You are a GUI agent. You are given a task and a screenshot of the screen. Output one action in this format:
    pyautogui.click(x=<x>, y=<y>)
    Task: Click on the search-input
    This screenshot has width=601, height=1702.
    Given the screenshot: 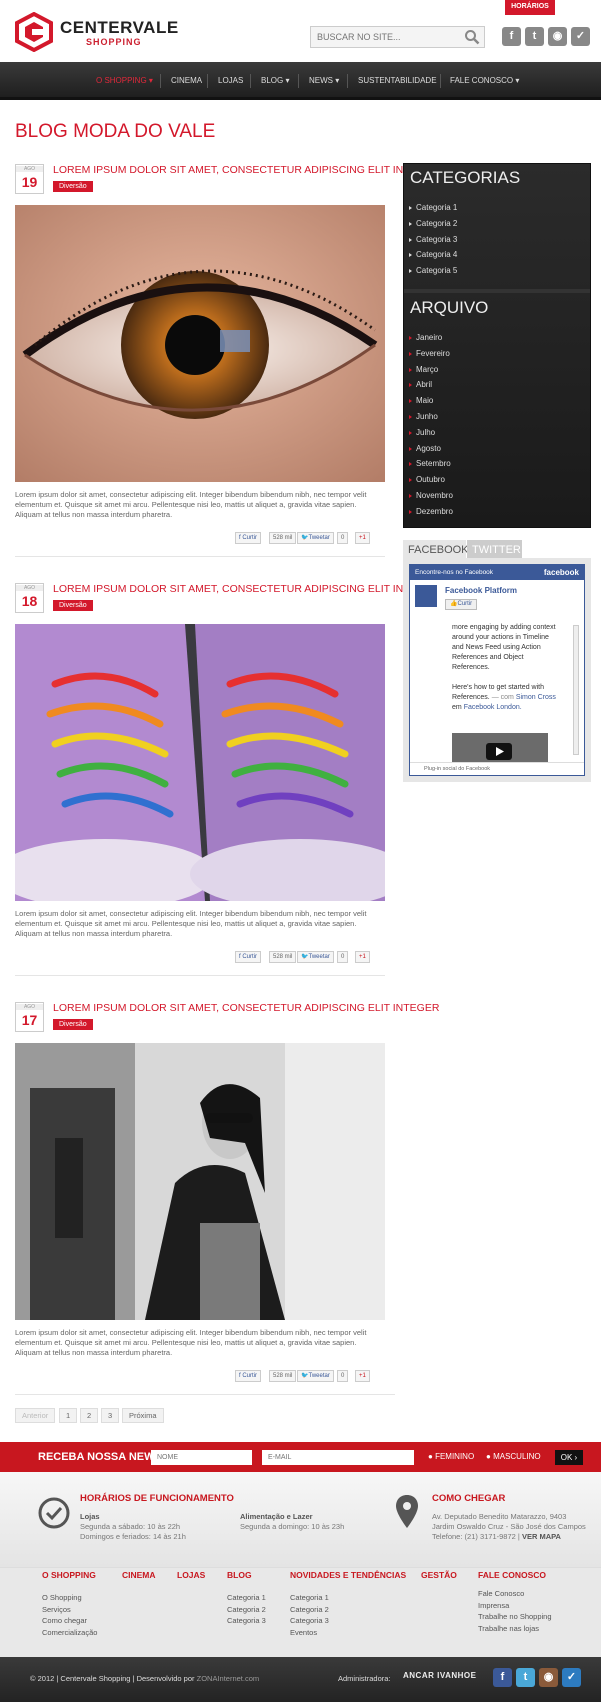 What is the action you would take?
    pyautogui.click(x=386, y=37)
    